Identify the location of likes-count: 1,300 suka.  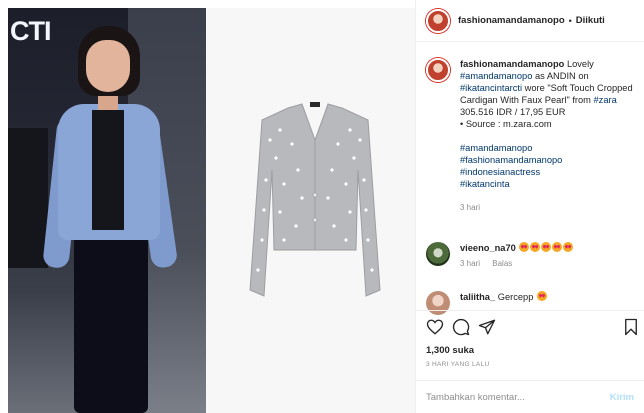
(450, 350).